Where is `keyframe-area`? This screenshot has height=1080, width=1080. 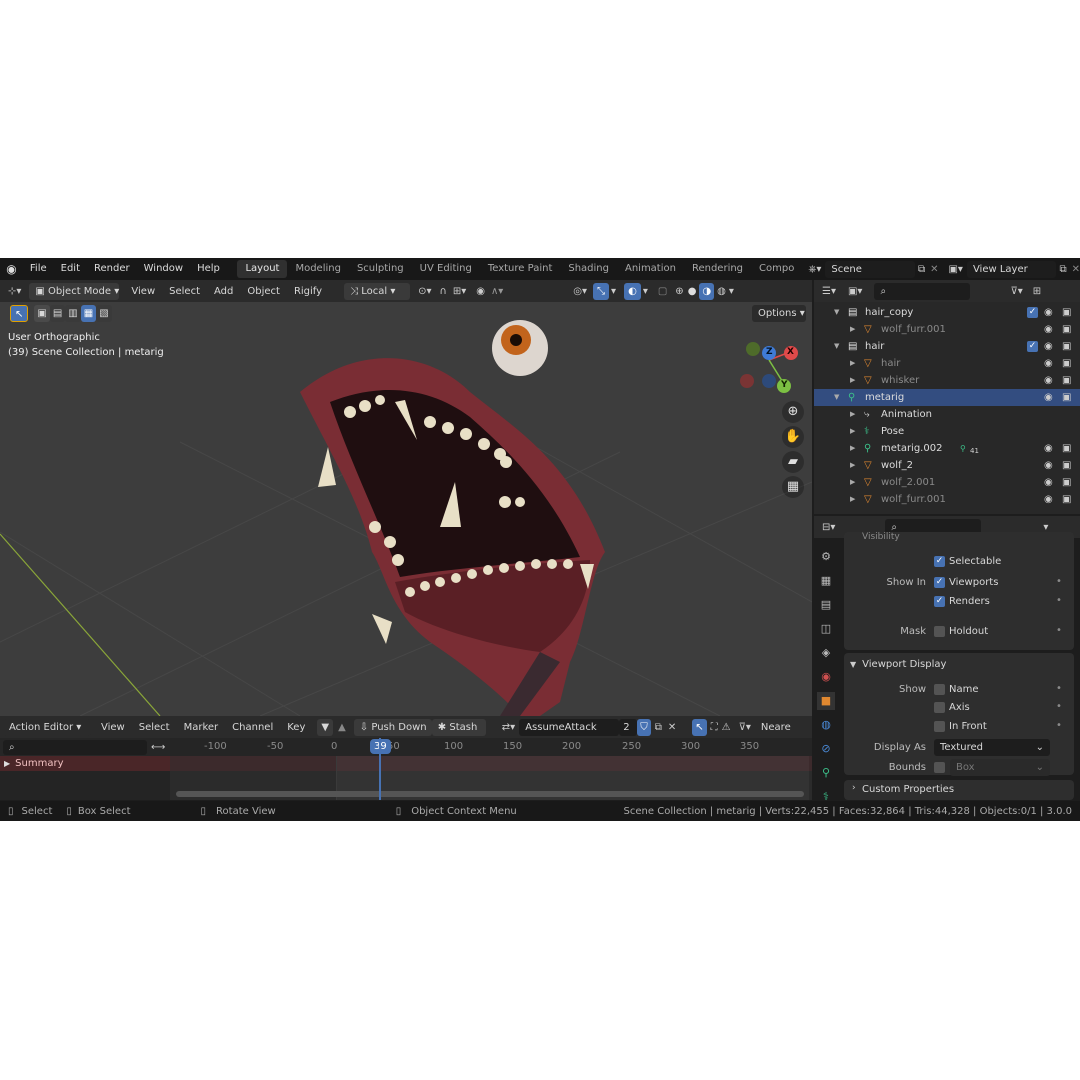
keyframe-area is located at coordinates (491, 778).